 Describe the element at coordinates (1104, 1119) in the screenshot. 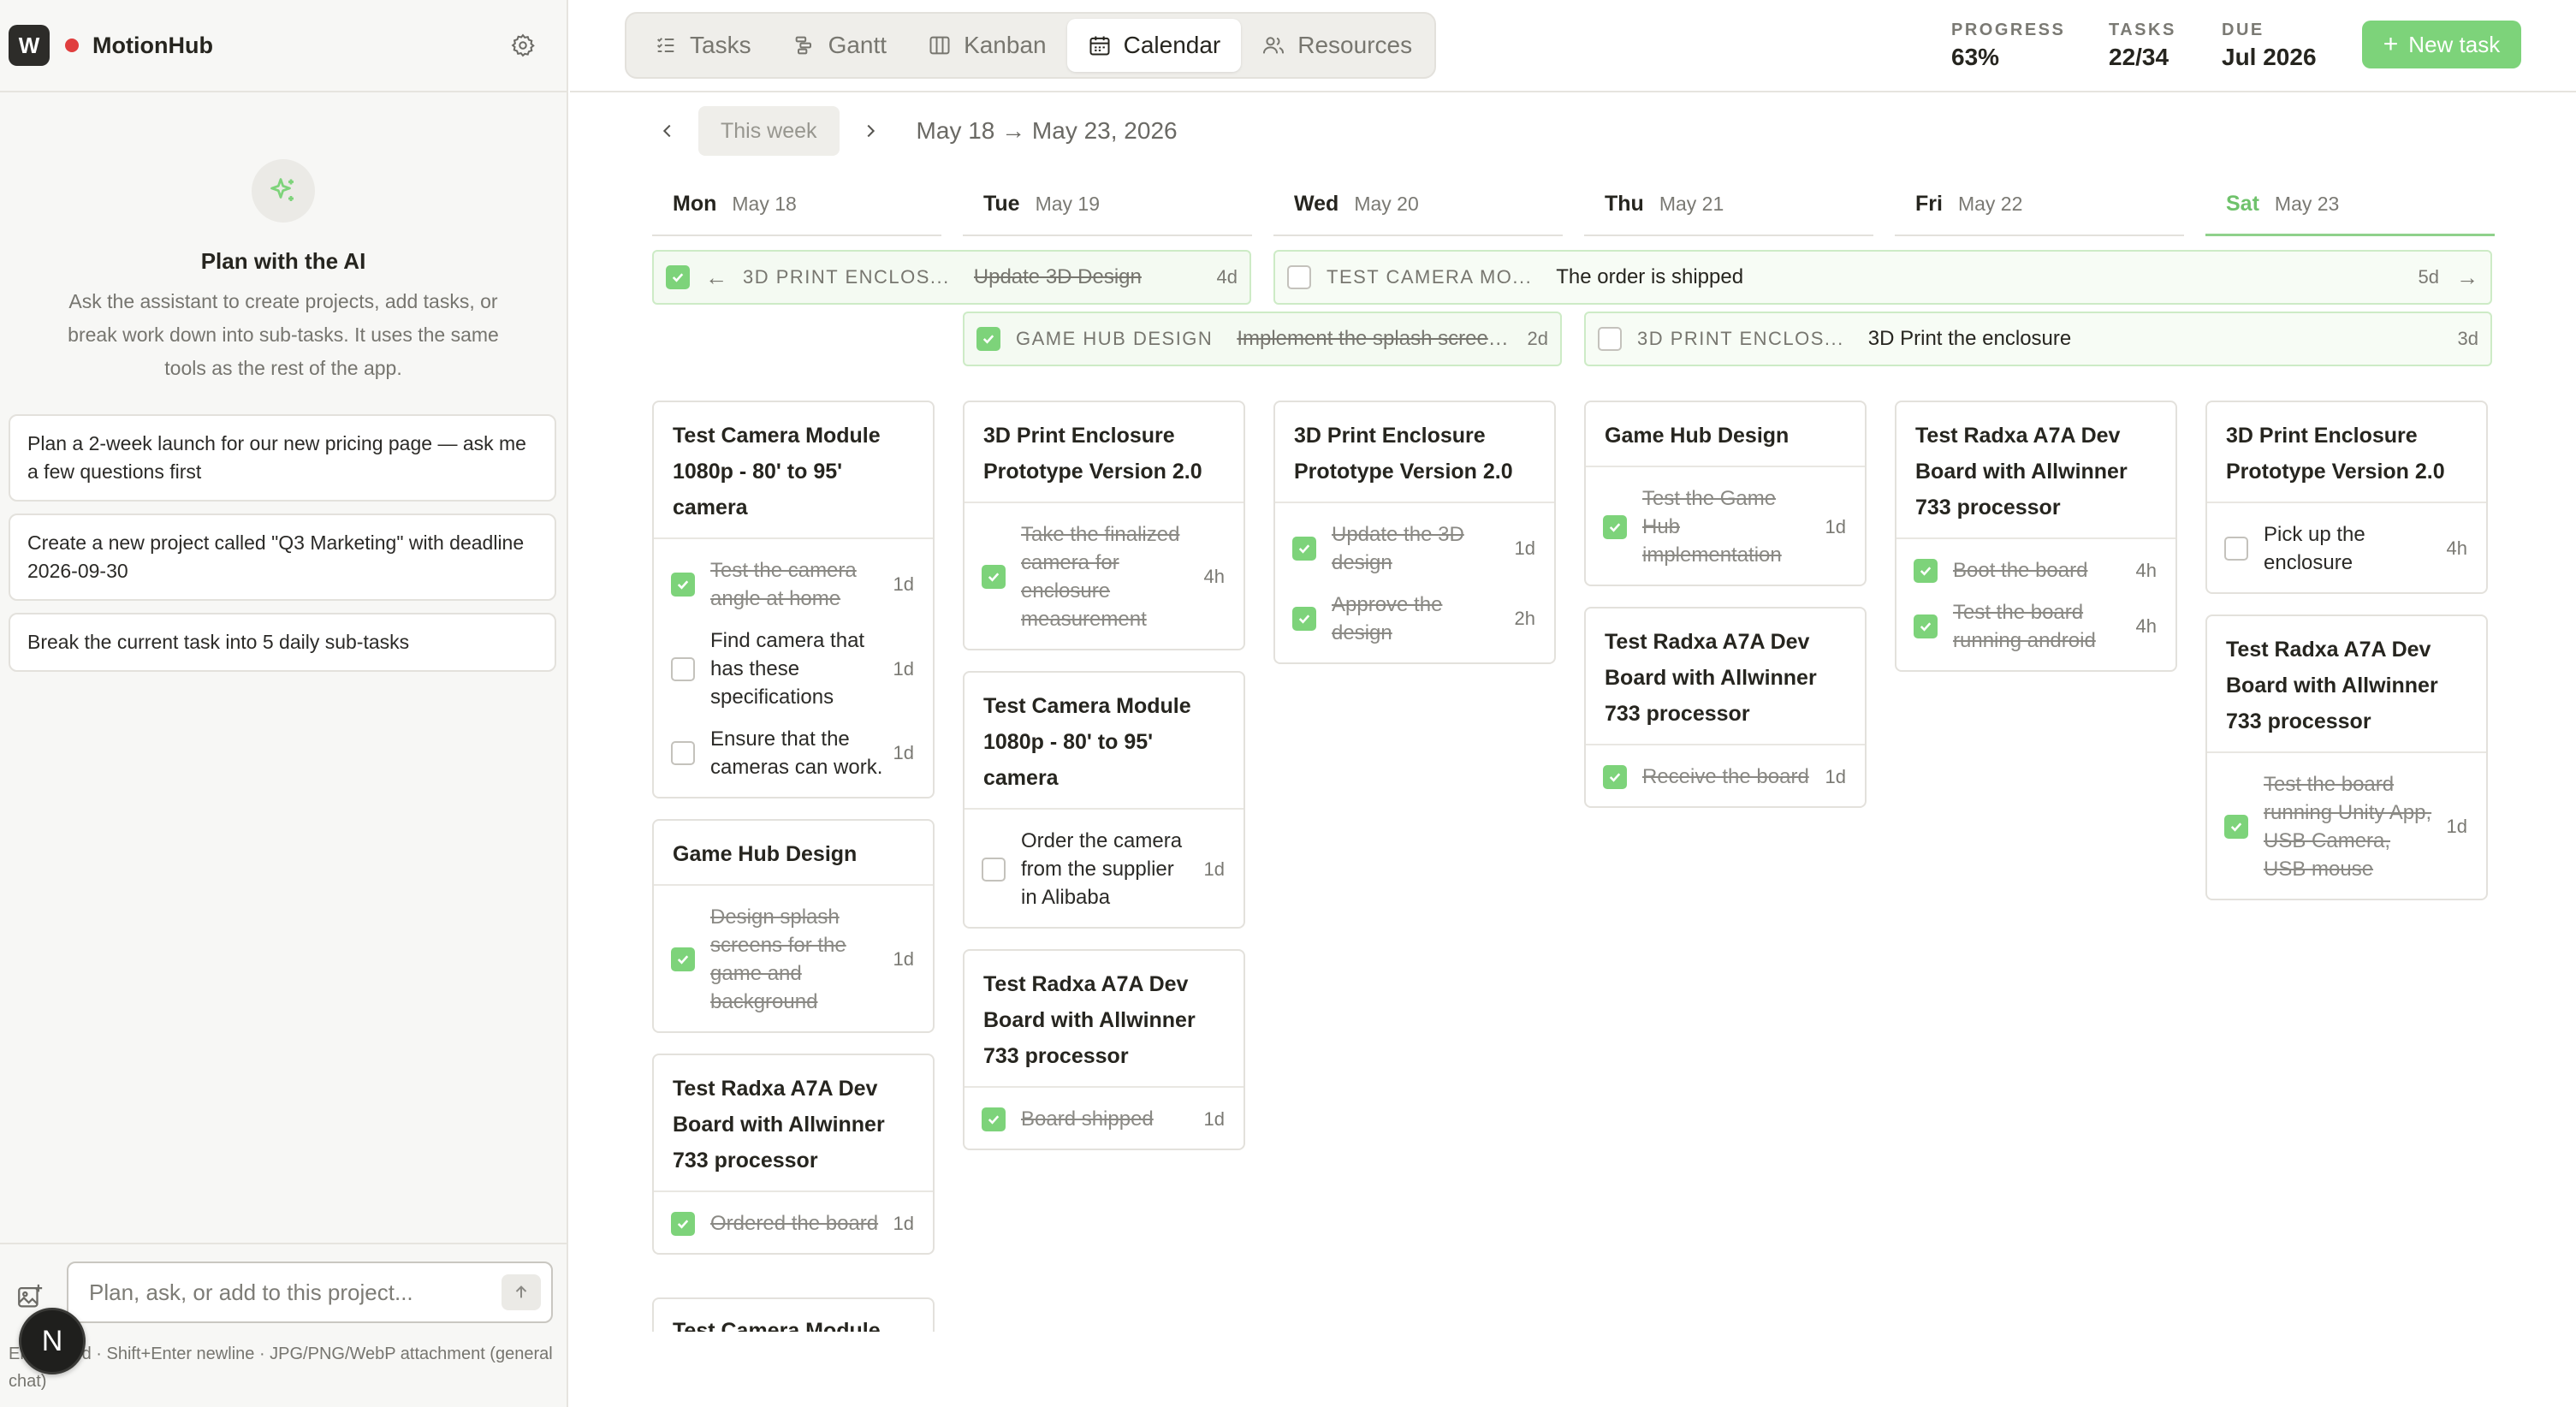

I see `subtask-item: Board shipped 1d` at that location.